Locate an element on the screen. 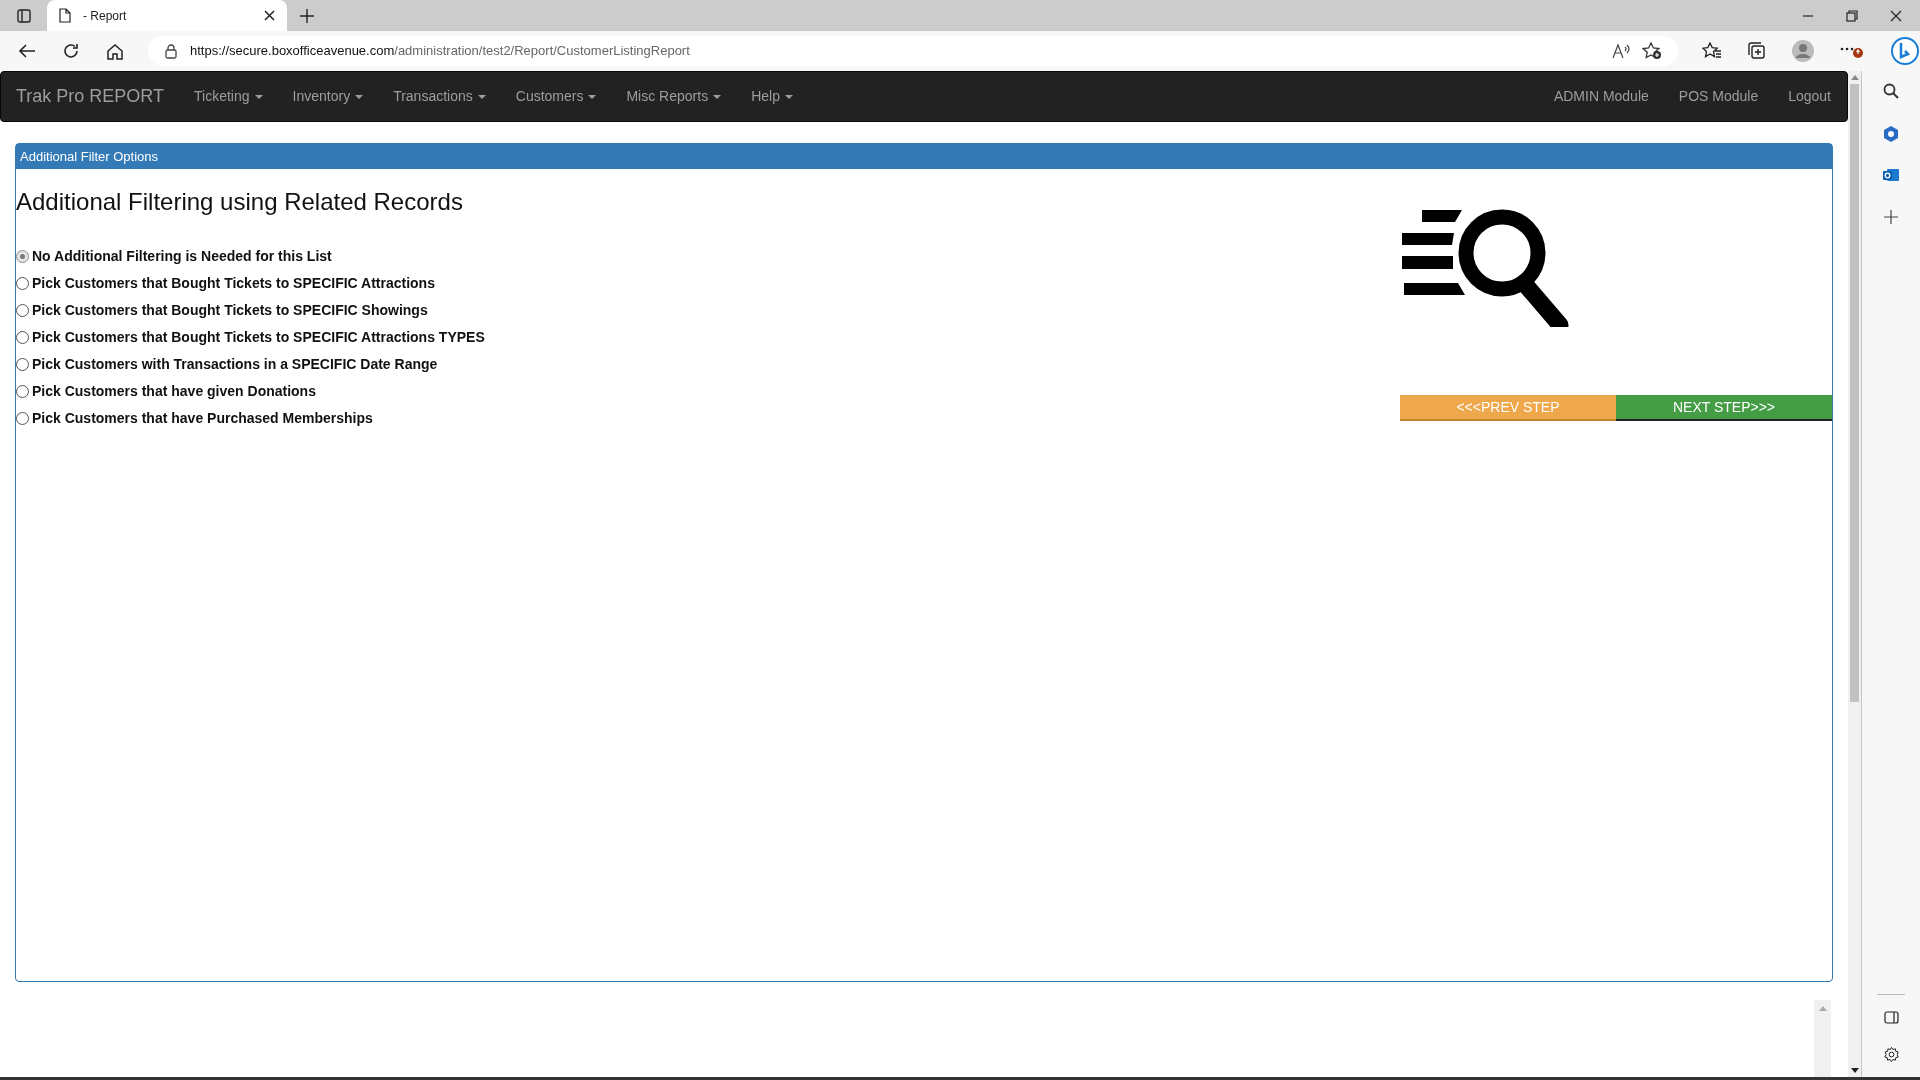  nav-menu: Ticketing is located at coordinates (228, 96).